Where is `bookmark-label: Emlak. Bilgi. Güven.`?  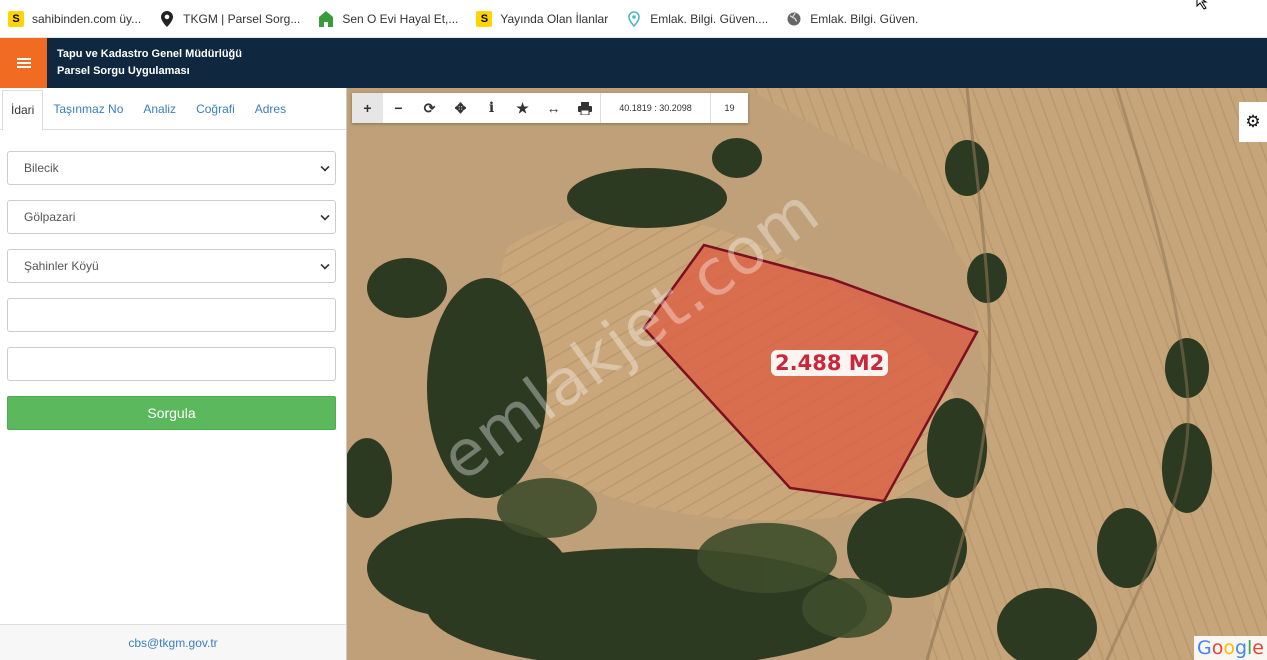 bookmark-label: Emlak. Bilgi. Güven. is located at coordinates (864, 18).